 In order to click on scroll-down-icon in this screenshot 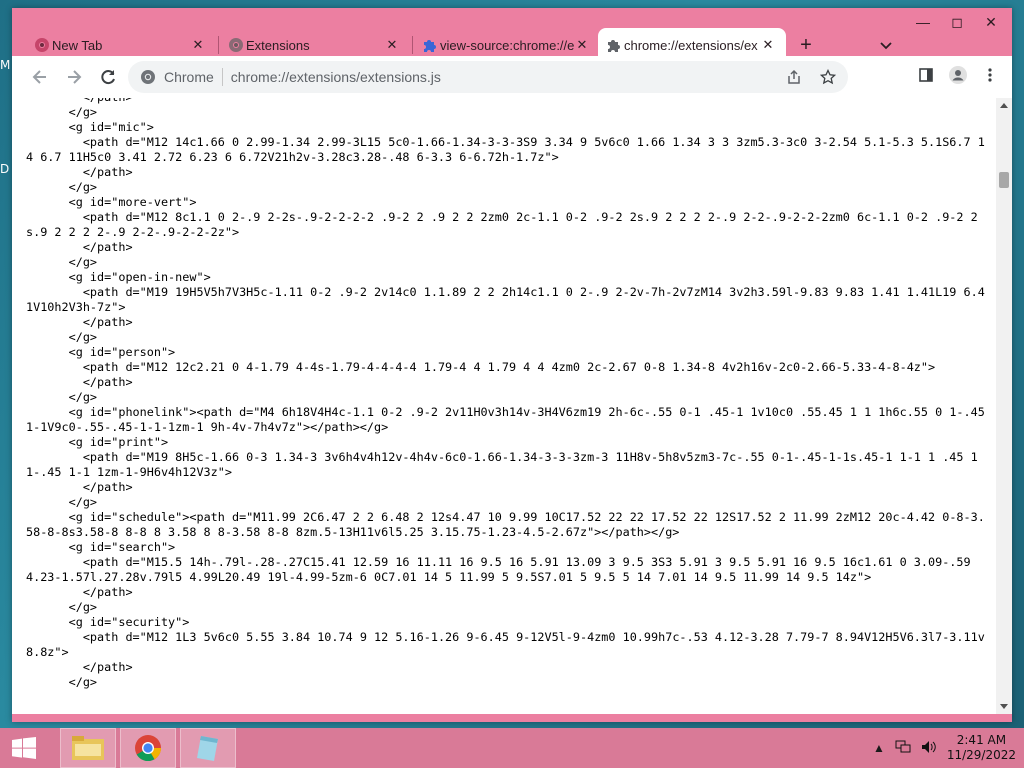, I will do `click(1004, 706)`.